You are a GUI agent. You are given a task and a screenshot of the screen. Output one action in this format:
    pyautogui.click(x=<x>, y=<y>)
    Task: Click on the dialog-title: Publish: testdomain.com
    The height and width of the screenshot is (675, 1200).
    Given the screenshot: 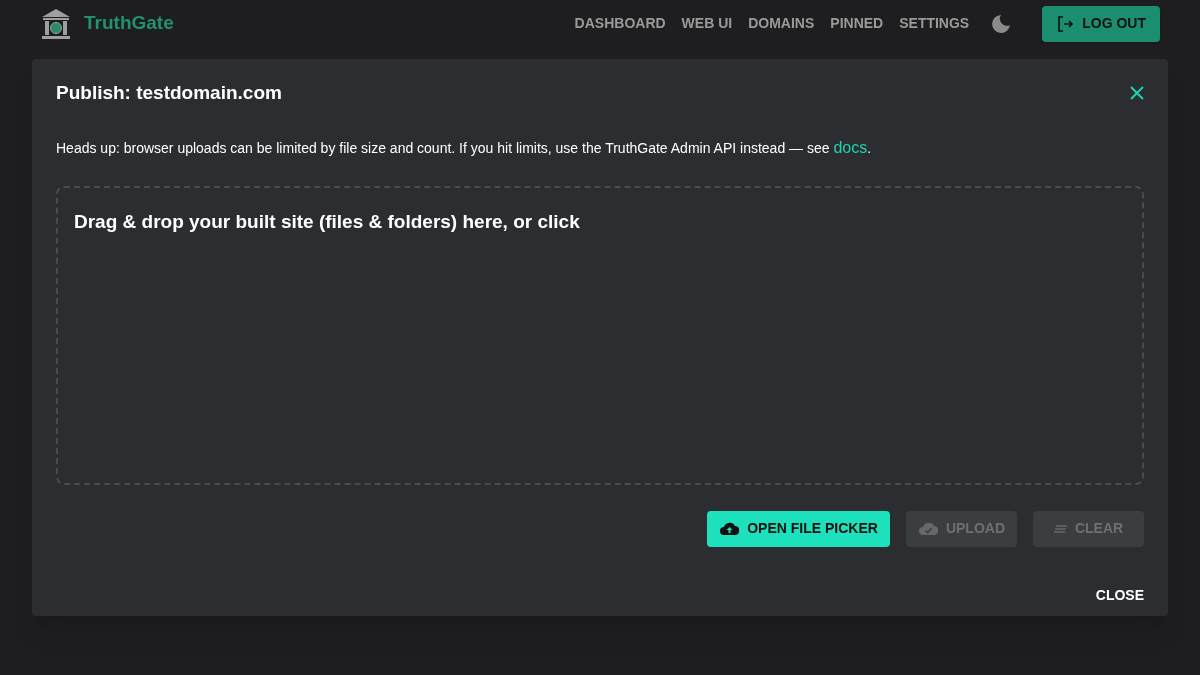 What is the action you would take?
    pyautogui.click(x=169, y=93)
    